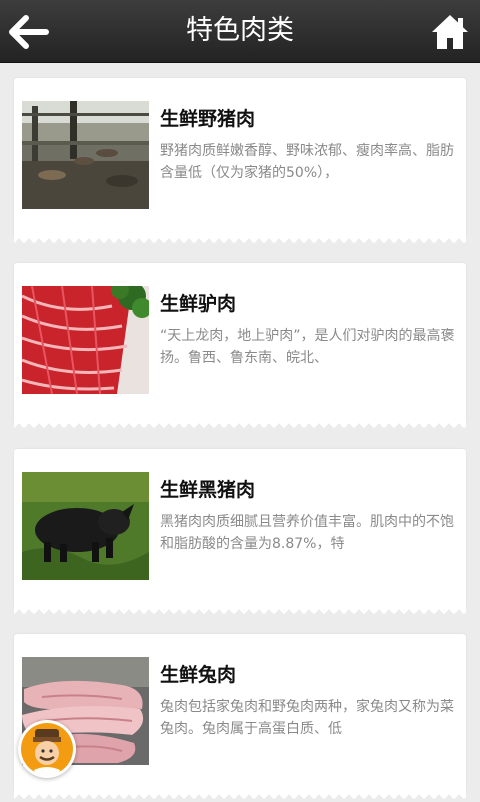 The image size is (480, 802). I want to click on item-description: “天上龙肉，地上驴肉”，是人们对驴肉的最高褒扬。鲁西、鲁东南、皖北、, so click(307, 347).